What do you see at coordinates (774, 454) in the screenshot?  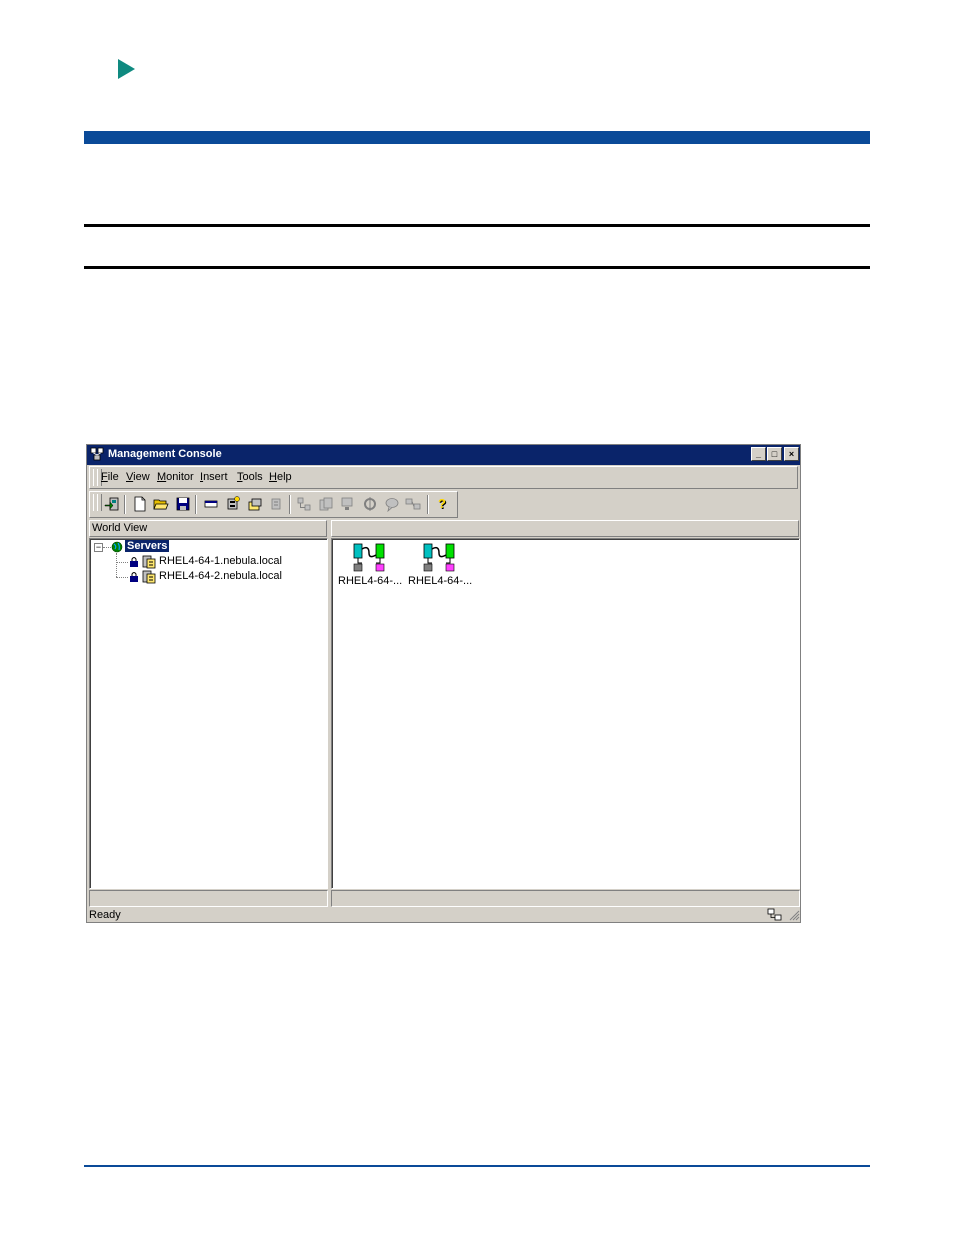 I see `maximize-button: □` at bounding box center [774, 454].